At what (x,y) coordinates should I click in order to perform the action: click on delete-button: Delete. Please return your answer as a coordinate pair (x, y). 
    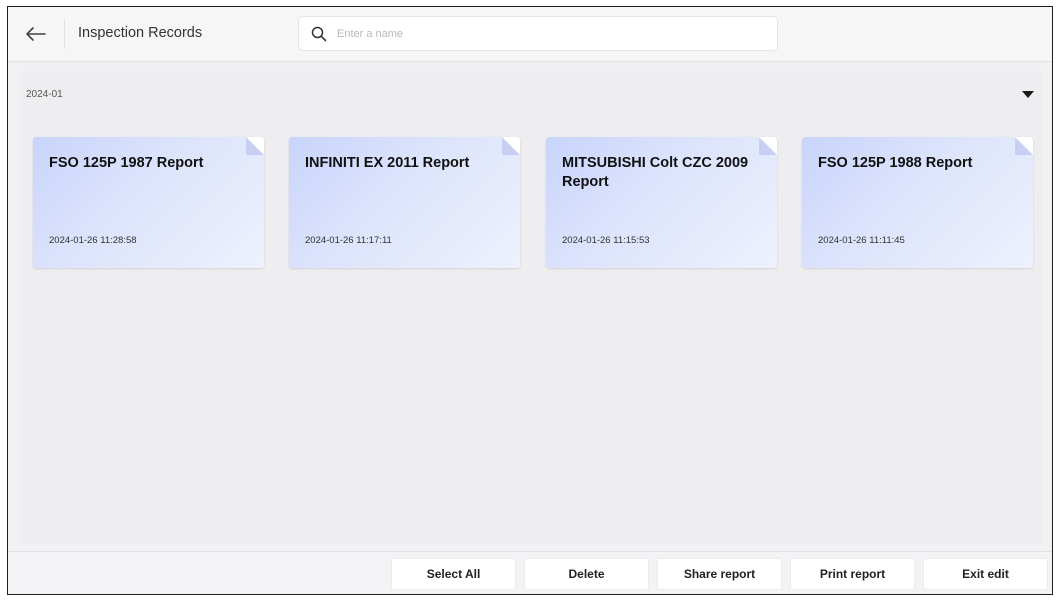
    Looking at the image, I should click on (586, 574).